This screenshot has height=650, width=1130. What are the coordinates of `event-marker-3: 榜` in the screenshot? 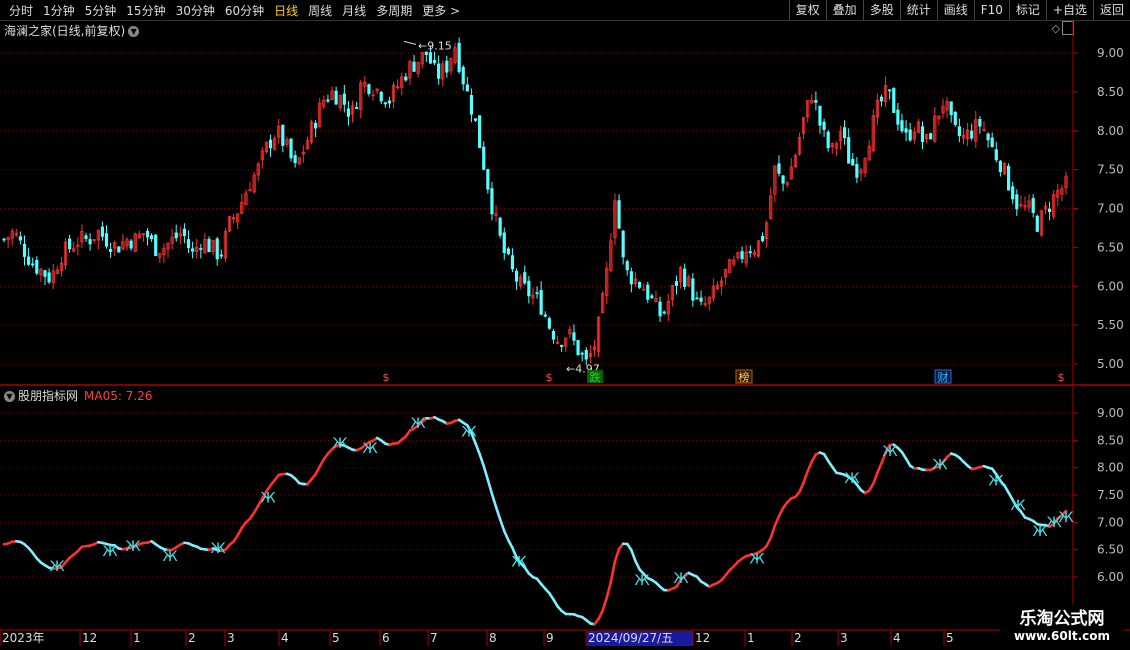 It's located at (744, 377).